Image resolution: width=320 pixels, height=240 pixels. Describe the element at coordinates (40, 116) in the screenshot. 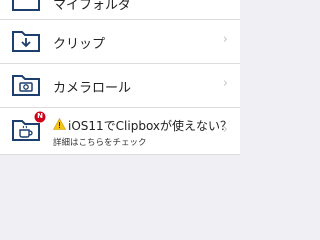

I see `badge-label: N` at that location.